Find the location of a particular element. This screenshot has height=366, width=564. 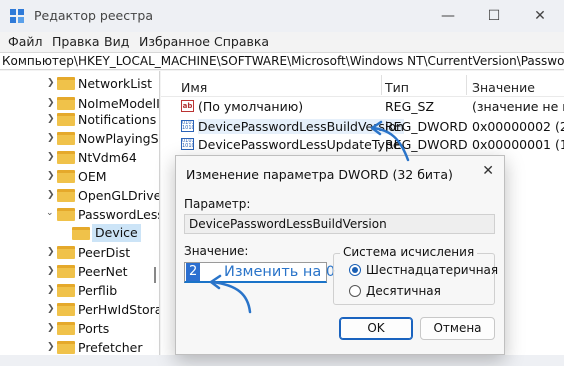

ok-button: OK is located at coordinates (376, 328).